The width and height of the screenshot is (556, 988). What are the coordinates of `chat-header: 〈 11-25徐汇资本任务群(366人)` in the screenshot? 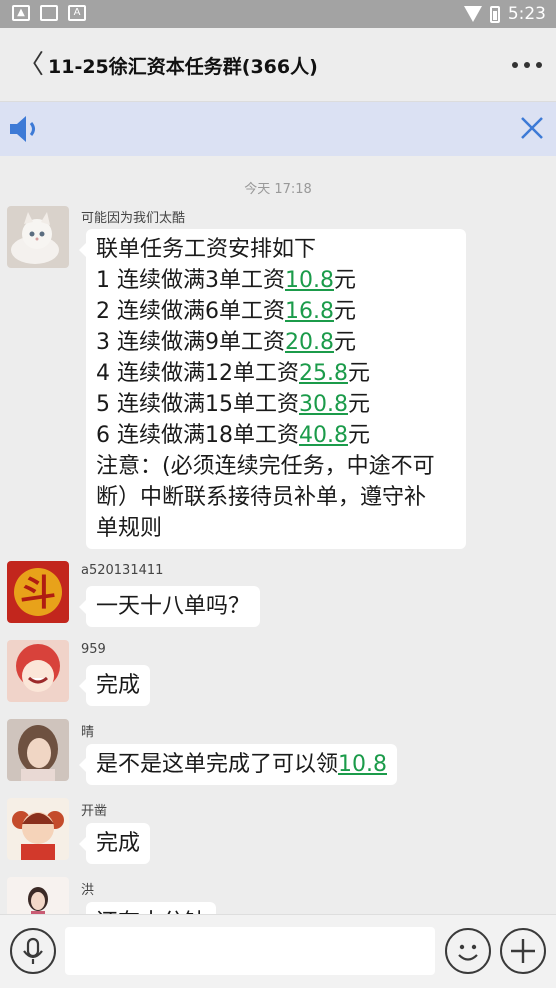 It's located at (278, 65).